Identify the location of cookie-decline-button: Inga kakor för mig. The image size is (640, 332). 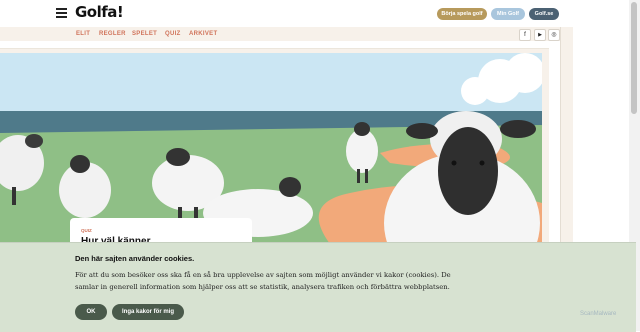
(148, 312).